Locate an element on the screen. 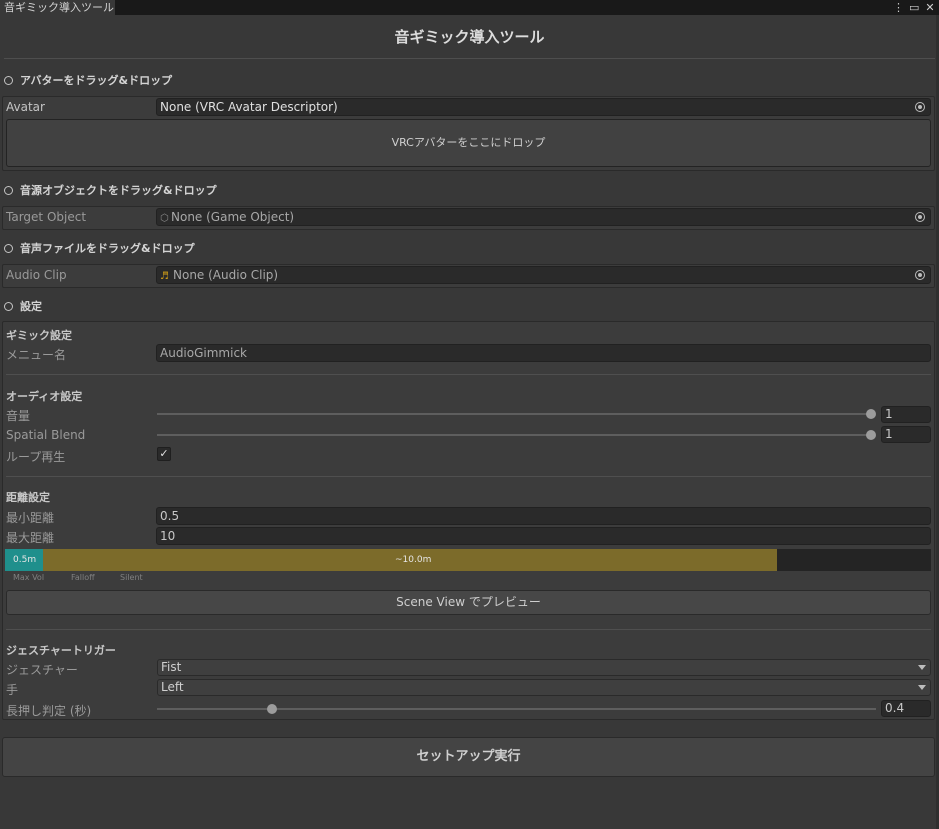  more-options-icon: ⋮ is located at coordinates (898, 7).